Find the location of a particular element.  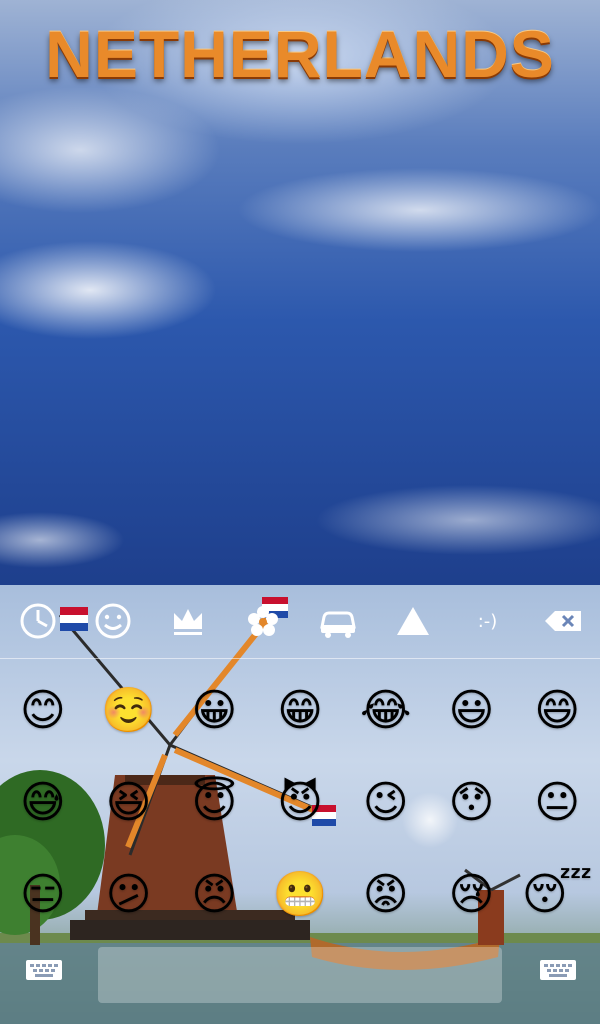

emoji-glyph: 😁 is located at coordinates (300, 710).